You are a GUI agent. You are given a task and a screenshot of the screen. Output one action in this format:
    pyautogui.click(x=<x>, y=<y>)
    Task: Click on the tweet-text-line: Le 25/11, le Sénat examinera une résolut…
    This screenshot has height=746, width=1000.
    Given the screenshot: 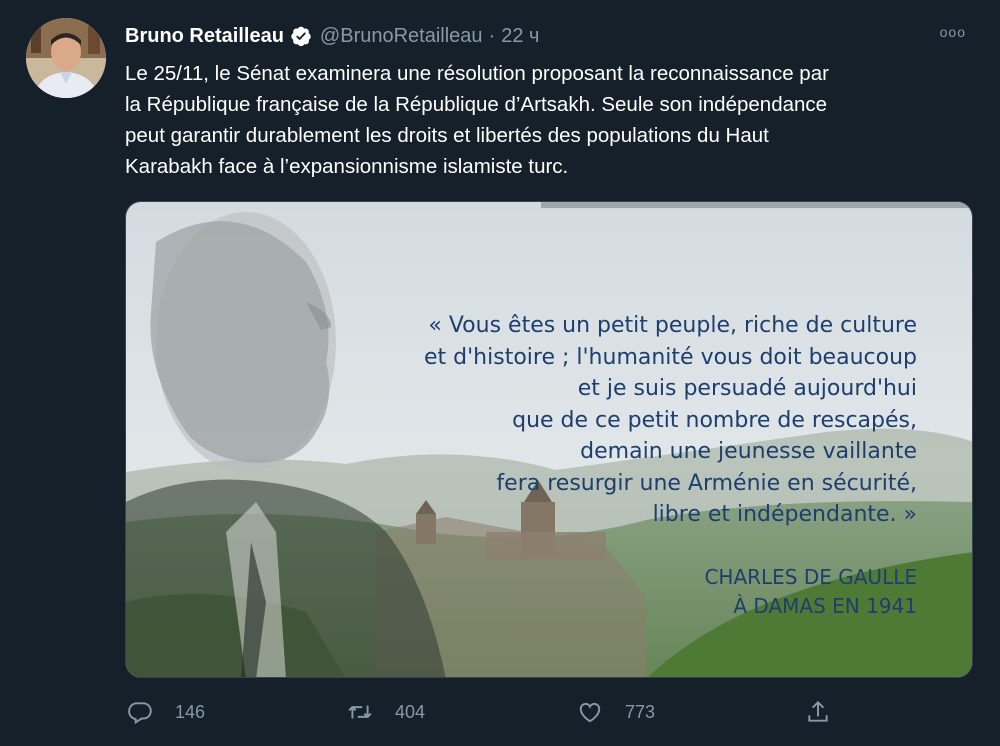 What is the action you would take?
    pyautogui.click(x=477, y=73)
    